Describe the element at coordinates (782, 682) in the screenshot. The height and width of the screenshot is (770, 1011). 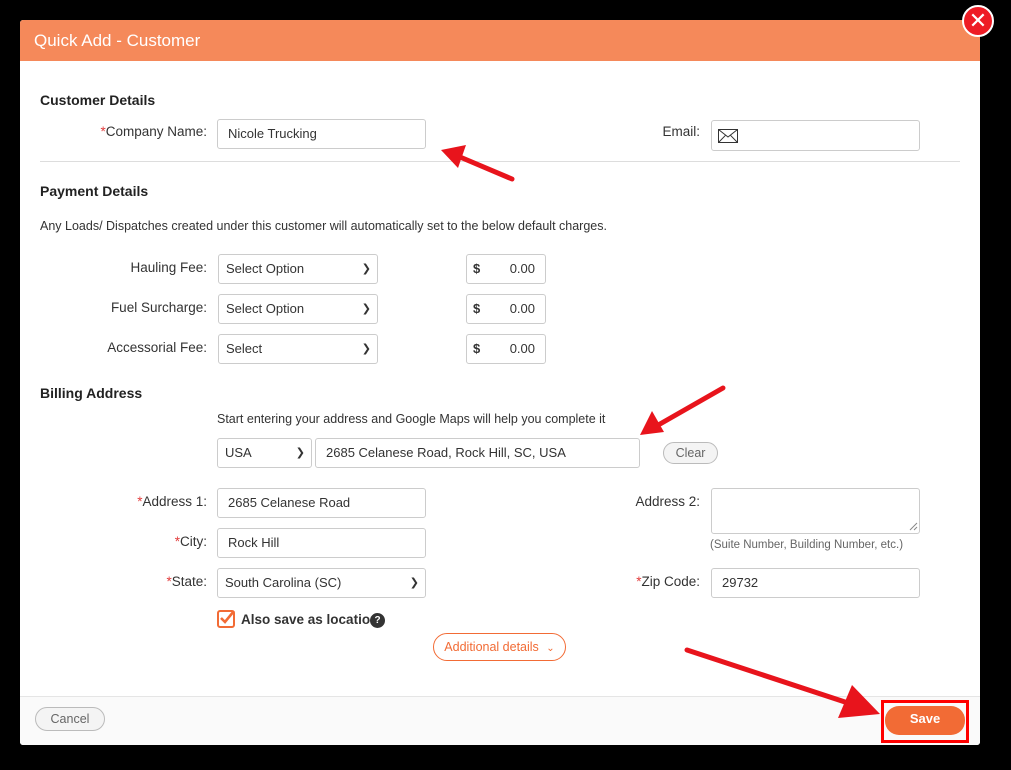
I see `arrow-to-save` at that location.